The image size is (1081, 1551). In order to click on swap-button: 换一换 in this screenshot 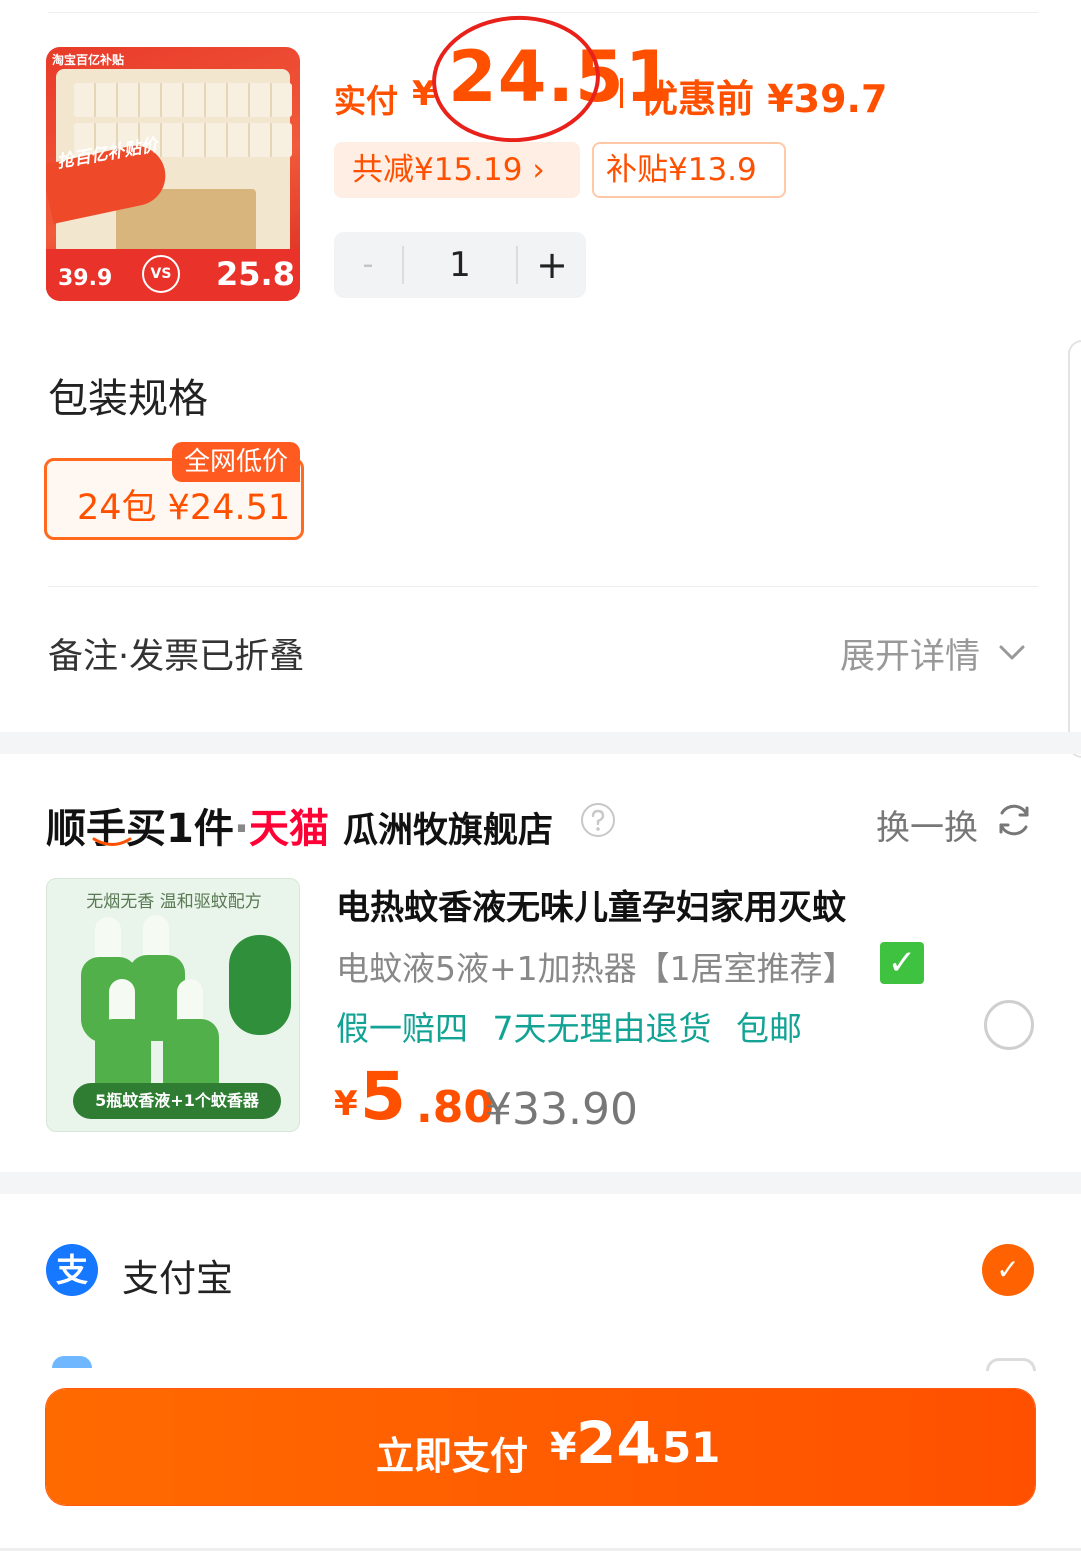, I will do `click(927, 824)`.